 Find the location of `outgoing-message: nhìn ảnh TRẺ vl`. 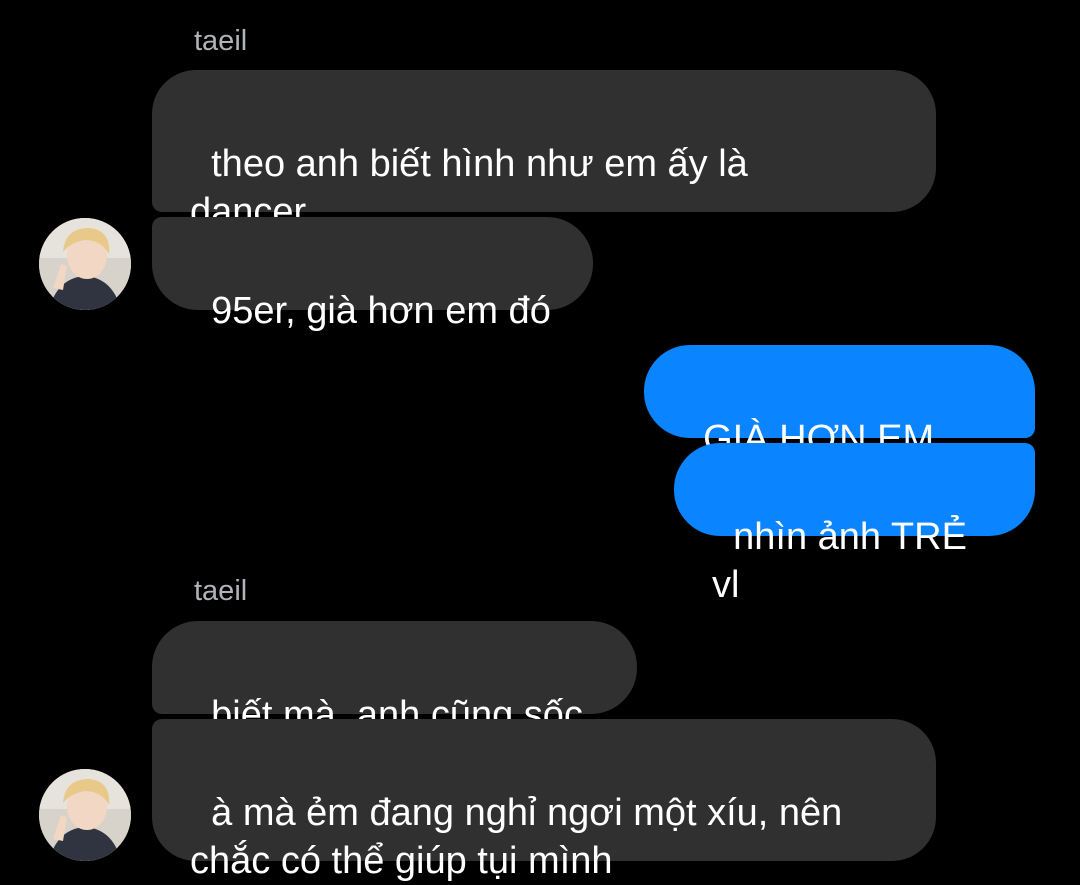

outgoing-message: nhìn ảnh TRẺ vl is located at coordinates (854, 524).